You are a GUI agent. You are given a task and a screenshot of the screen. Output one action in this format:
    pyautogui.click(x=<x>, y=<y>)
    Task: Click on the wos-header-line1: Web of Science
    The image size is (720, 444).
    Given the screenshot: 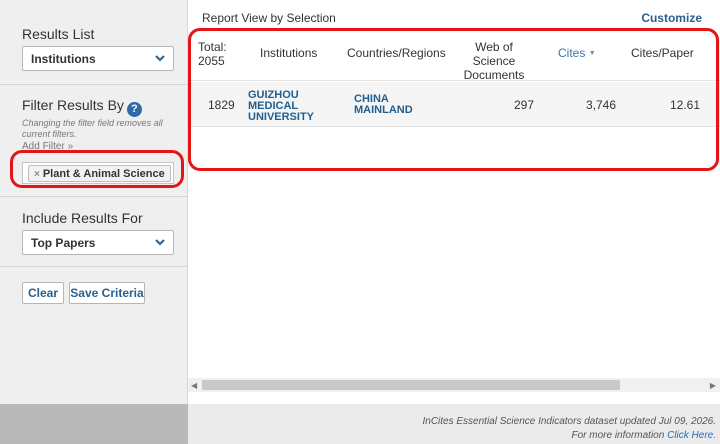 What is the action you would take?
    pyautogui.click(x=494, y=54)
    